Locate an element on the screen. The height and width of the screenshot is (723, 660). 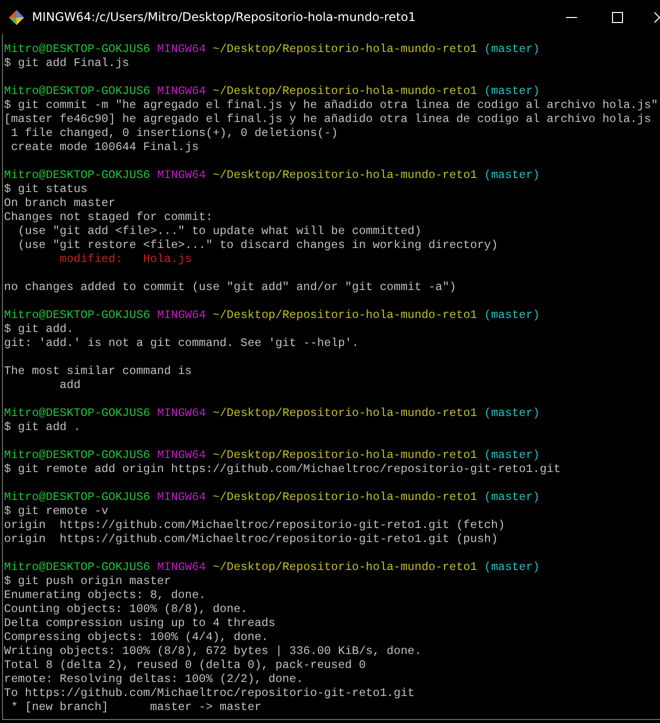
output-line: no changes added to commit (use "git add" and/or "git commit -a") is located at coordinates (230, 287).